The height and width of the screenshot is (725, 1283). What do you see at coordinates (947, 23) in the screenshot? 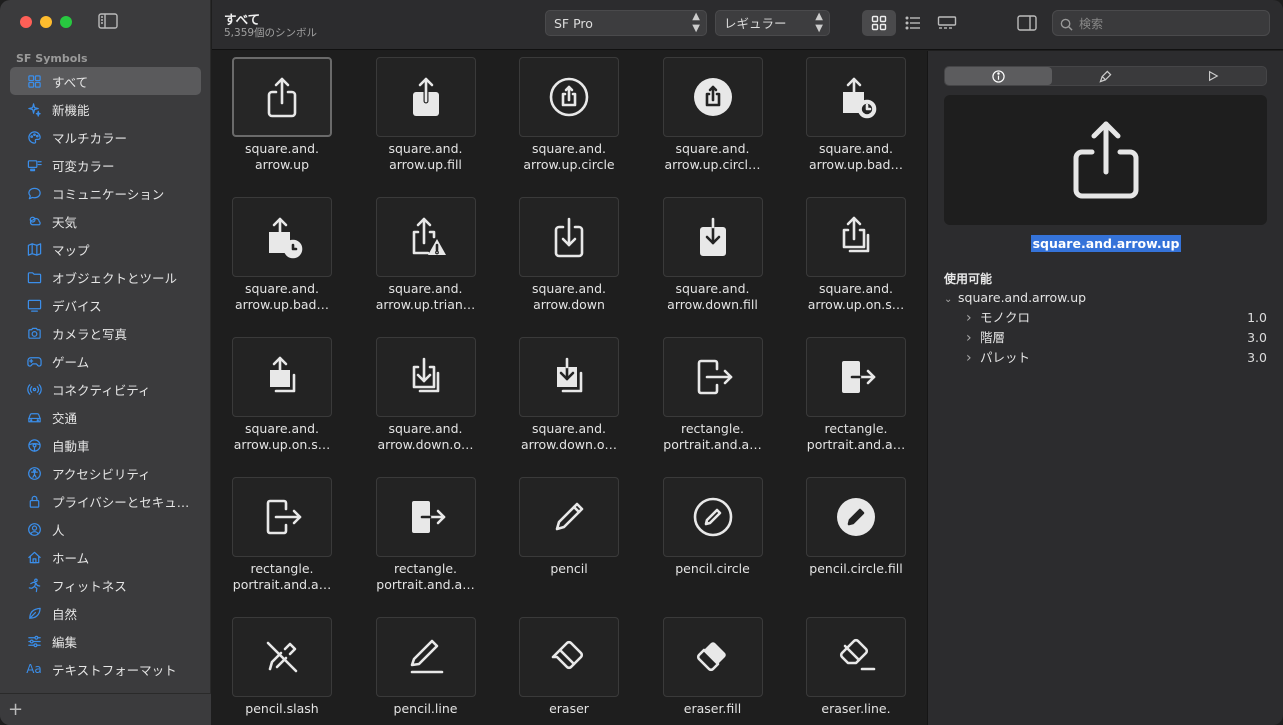
I see `gallery-view-icon` at bounding box center [947, 23].